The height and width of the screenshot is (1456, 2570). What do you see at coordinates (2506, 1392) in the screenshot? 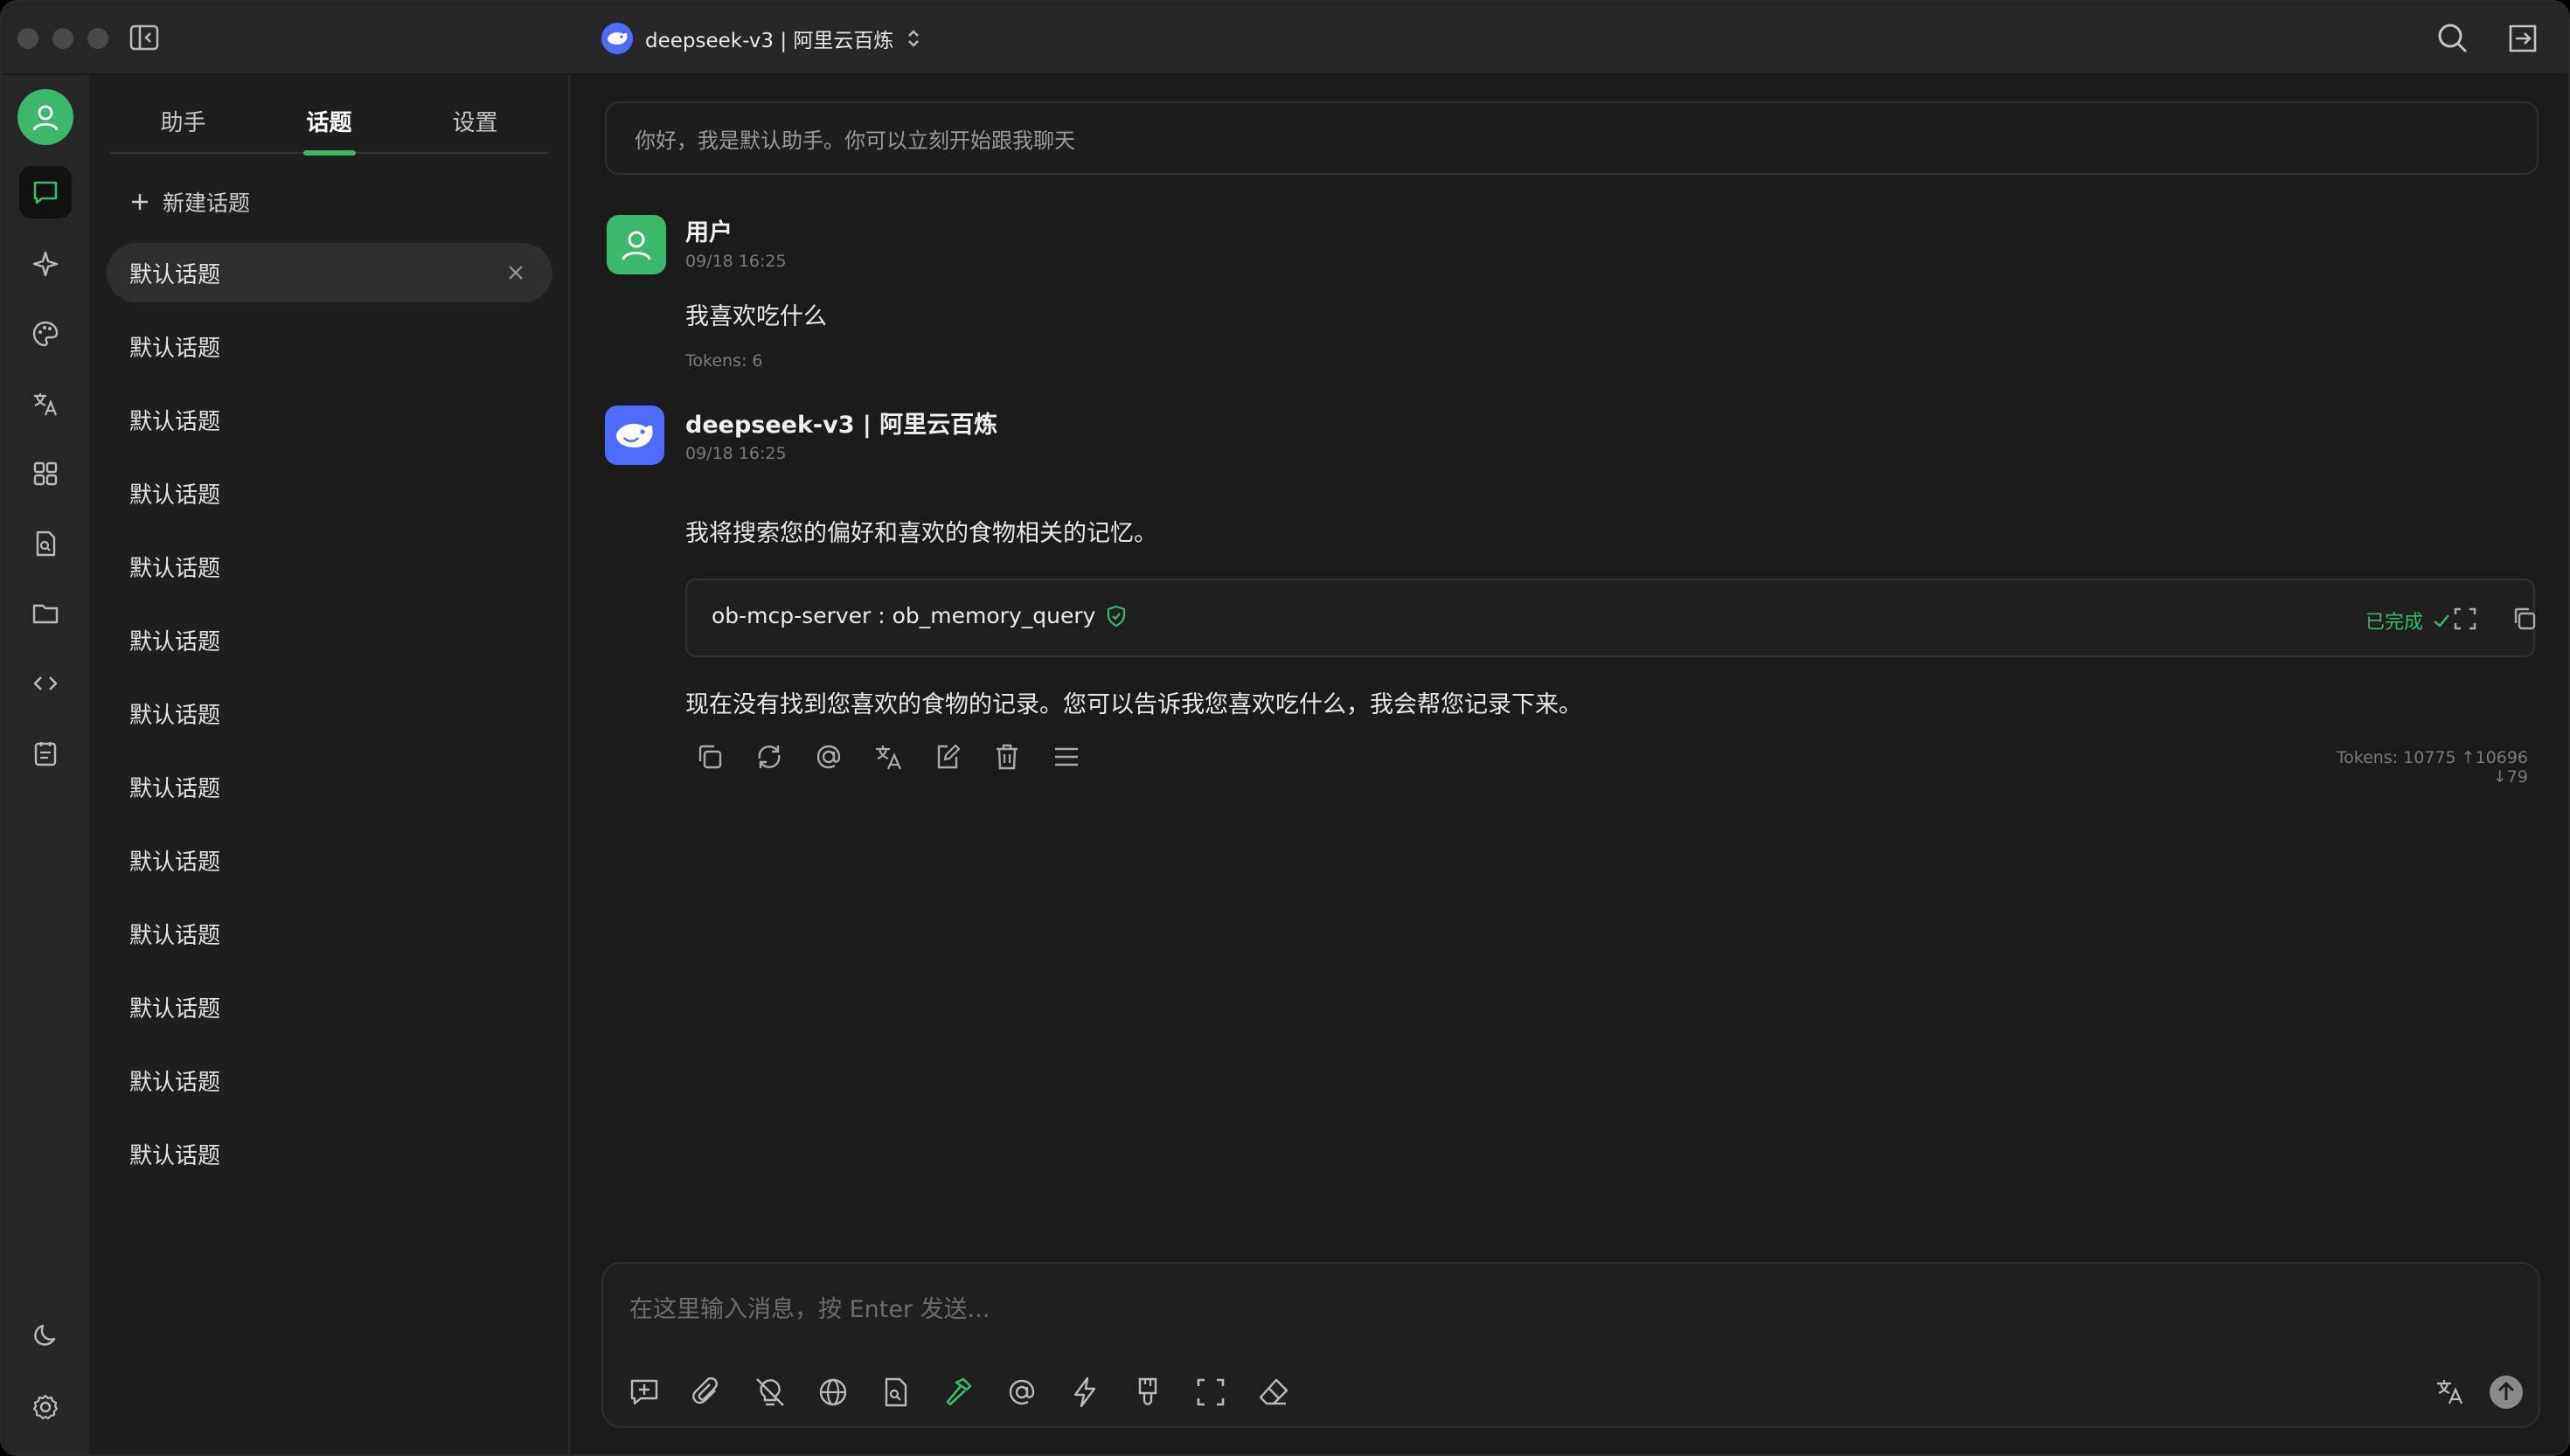
I see `send-button` at bounding box center [2506, 1392].